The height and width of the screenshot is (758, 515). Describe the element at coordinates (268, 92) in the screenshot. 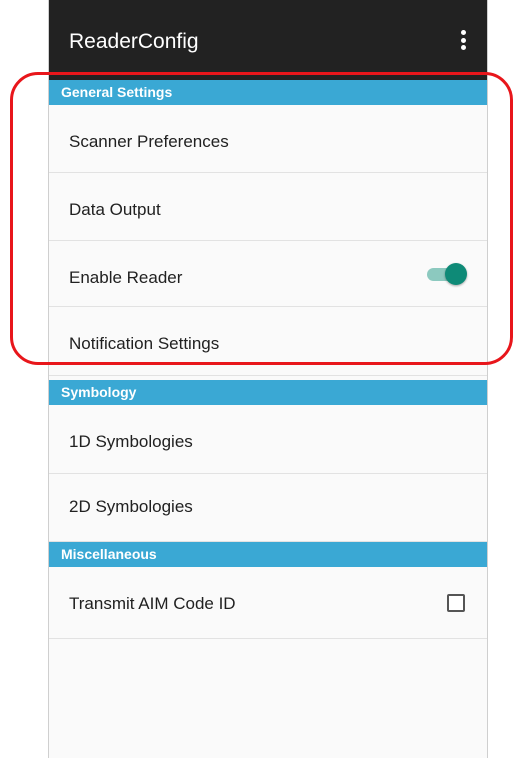

I see `section-header-general: General Settings` at that location.